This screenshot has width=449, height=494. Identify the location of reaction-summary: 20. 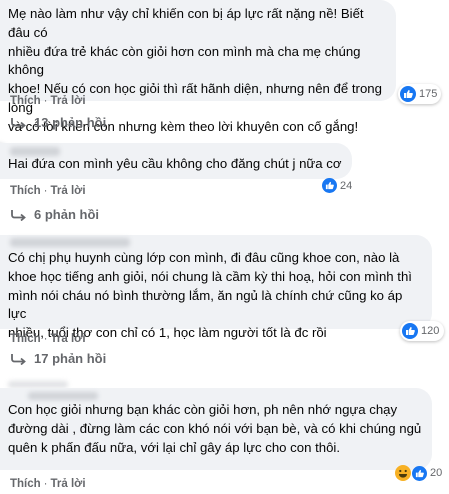
(418, 473).